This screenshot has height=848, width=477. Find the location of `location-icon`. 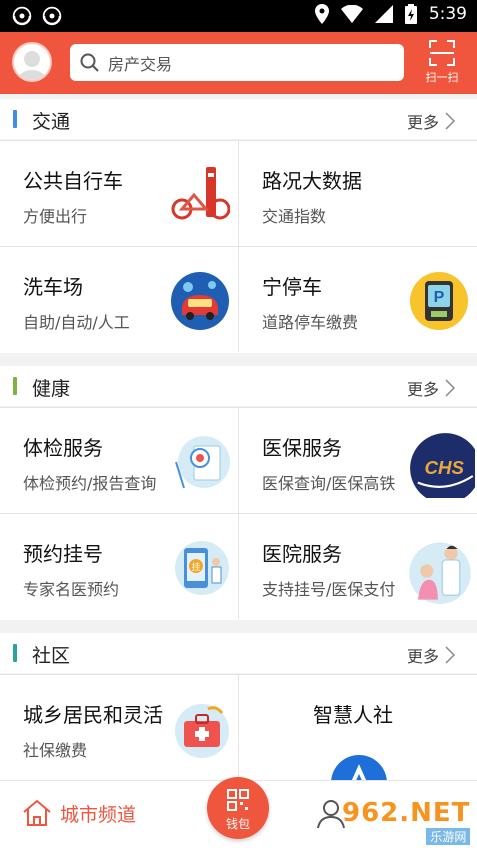

location-icon is located at coordinates (321, 14).